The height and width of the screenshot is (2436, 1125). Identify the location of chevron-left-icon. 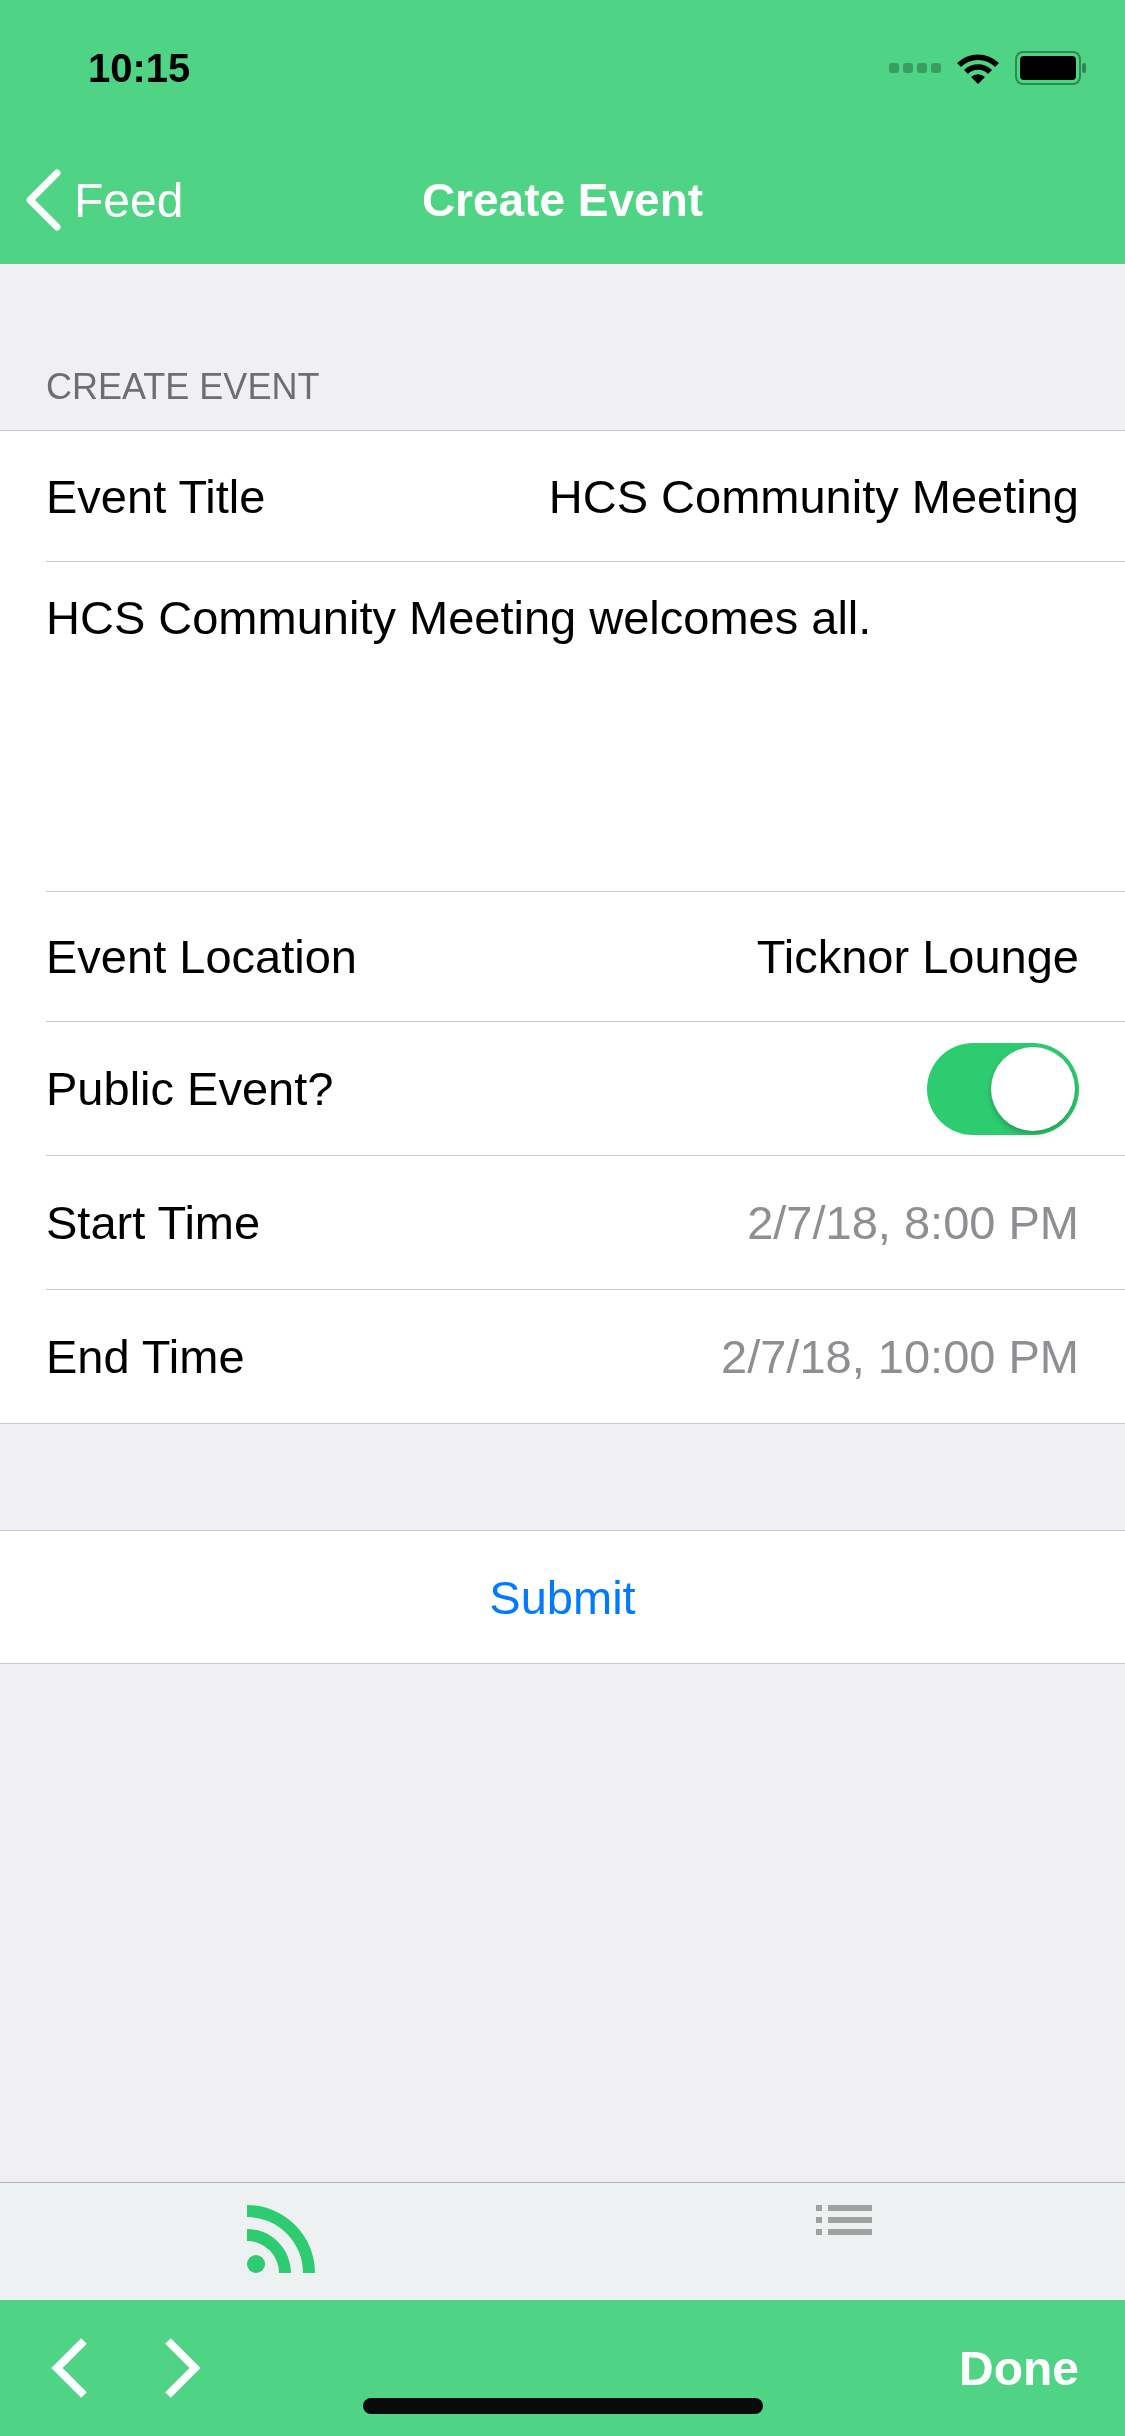
(43, 200).